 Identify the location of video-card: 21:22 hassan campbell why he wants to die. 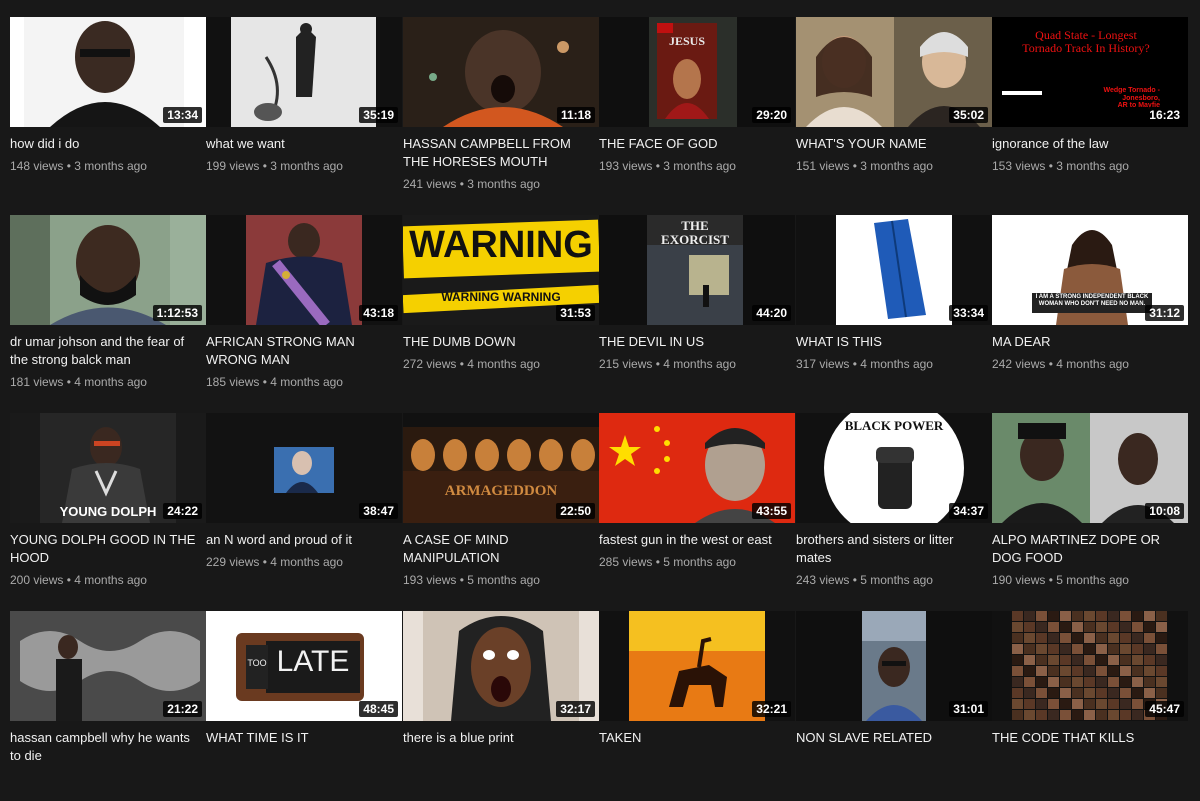
(108, 706).